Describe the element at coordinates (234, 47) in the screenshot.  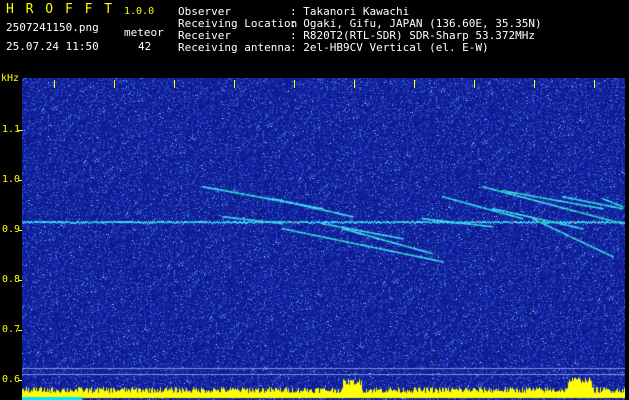
I see `info-label-antenna: Receiving antenna` at that location.